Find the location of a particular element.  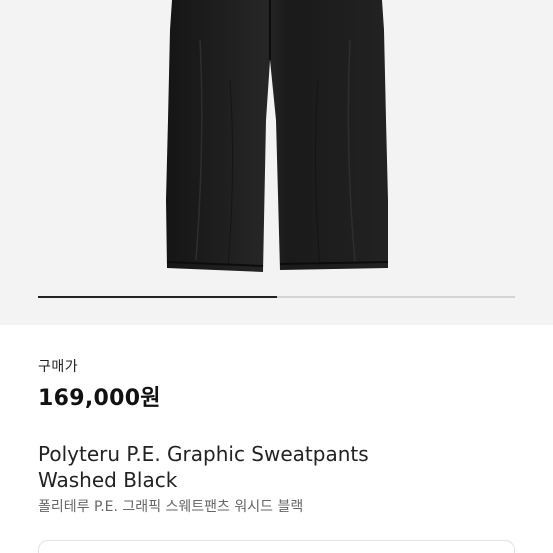

product-subtitle: 폴리테루 P.E. 그래픽 스웨트팬츠 워시드 블랙 is located at coordinates (171, 507).